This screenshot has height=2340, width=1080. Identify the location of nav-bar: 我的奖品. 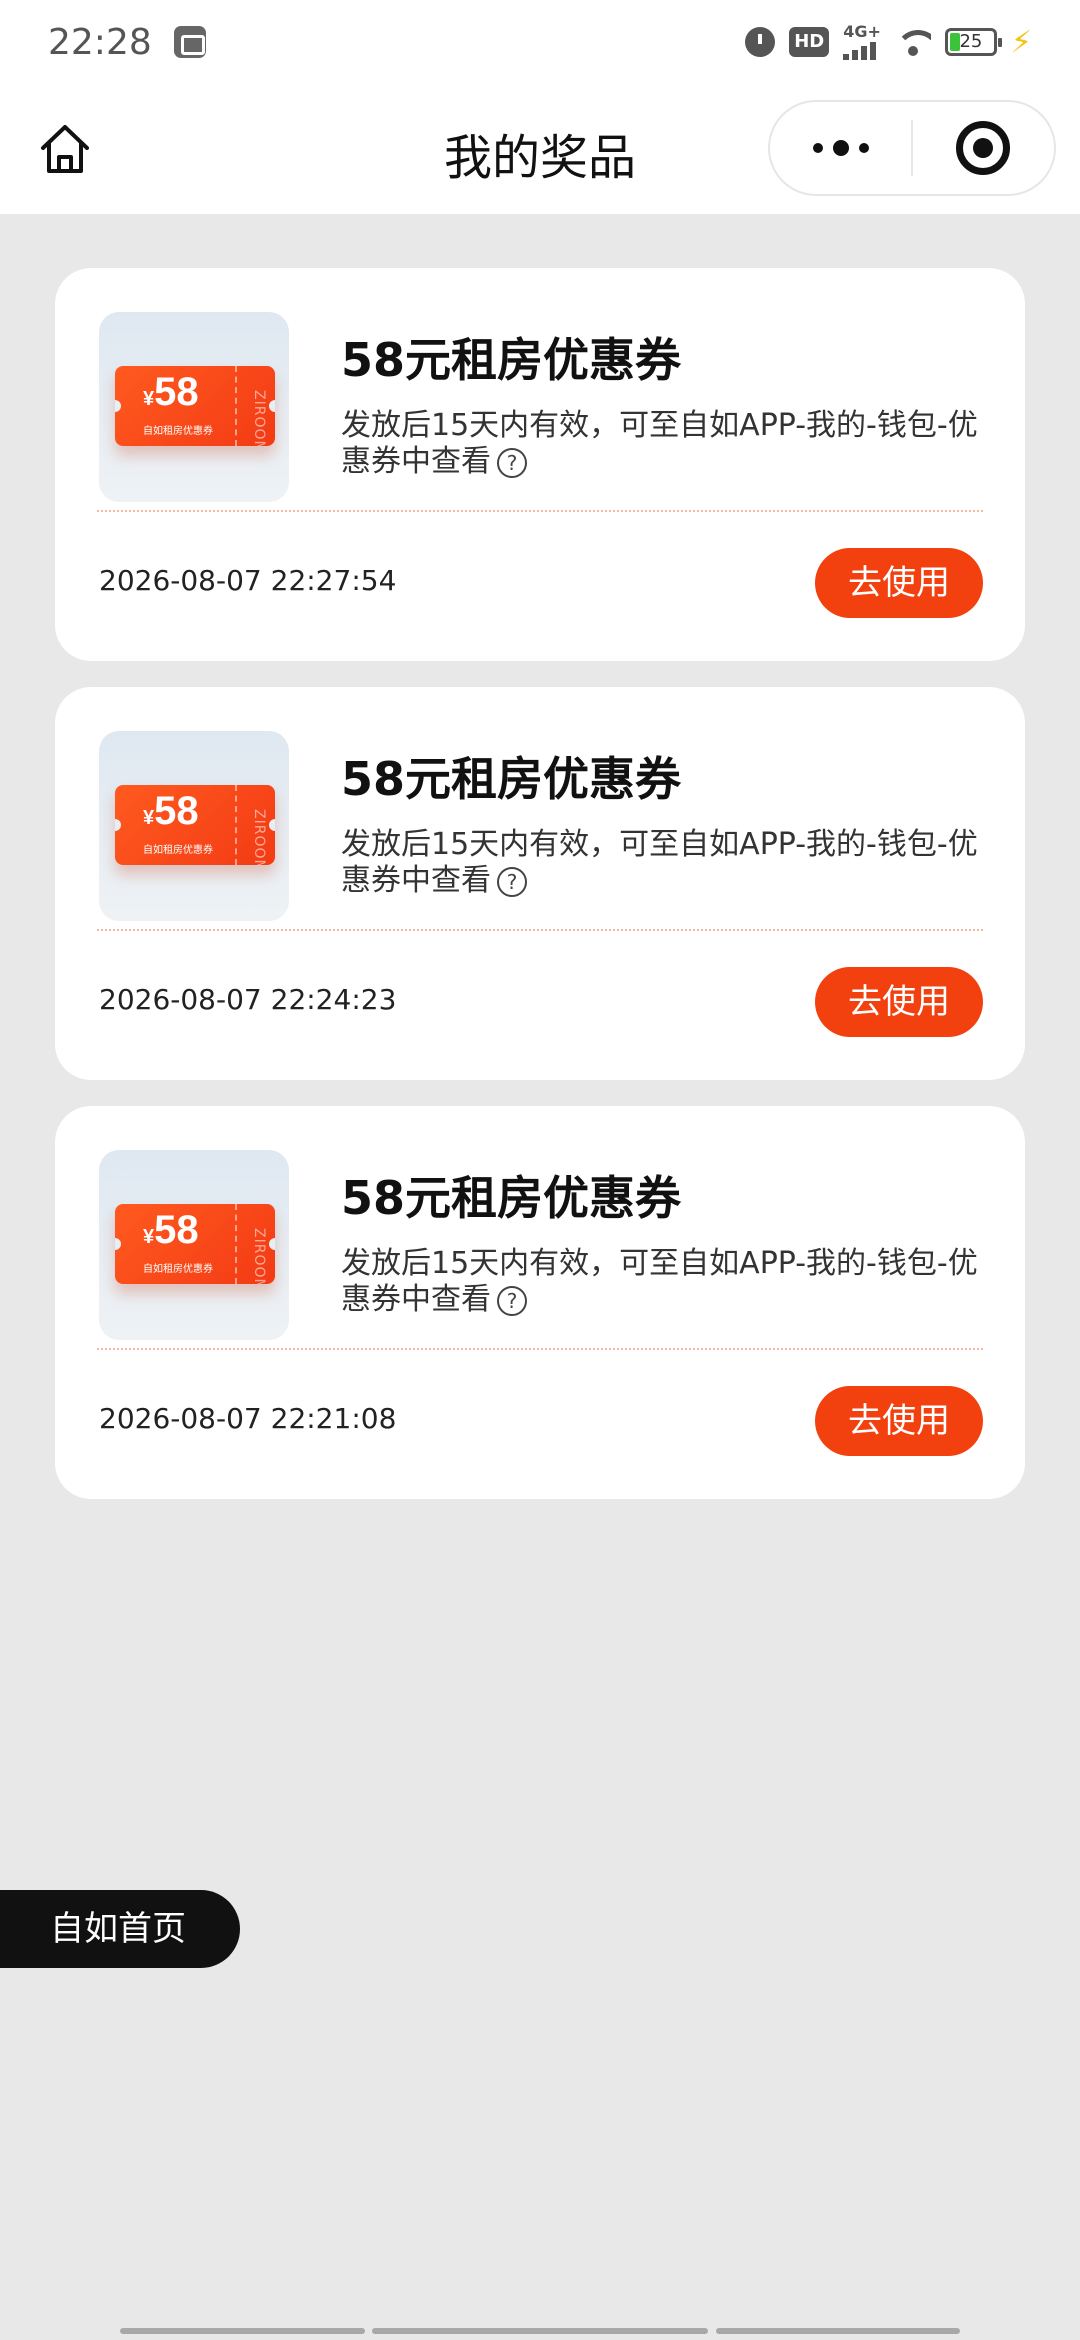
(540, 149).